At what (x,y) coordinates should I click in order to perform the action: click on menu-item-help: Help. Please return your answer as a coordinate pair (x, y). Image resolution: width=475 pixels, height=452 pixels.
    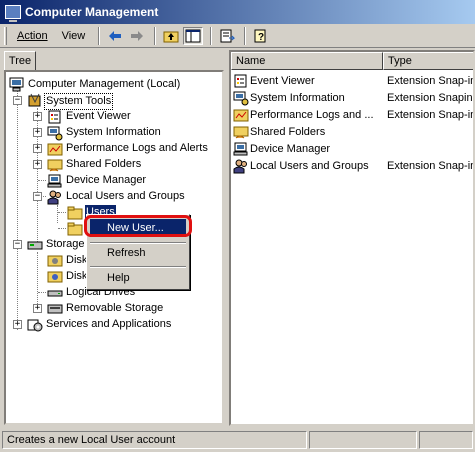
    Looking at the image, I should click on (138, 278).